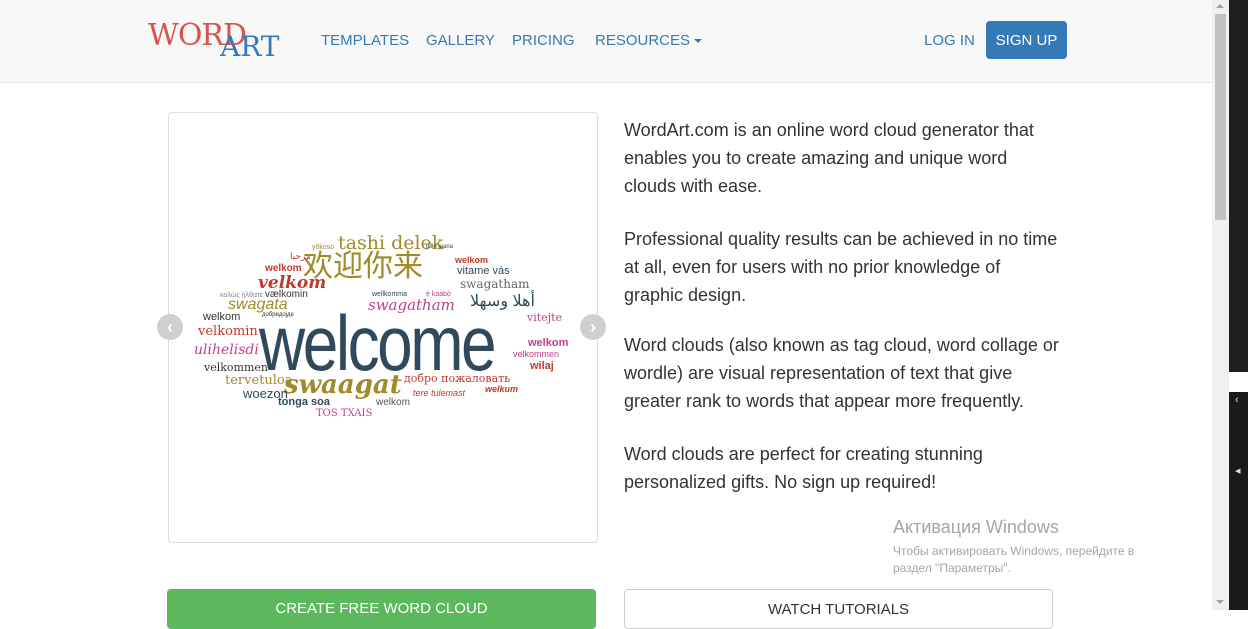 The image size is (1248, 629). What do you see at coordinates (1220, 305) in the screenshot?
I see `page-scrollbar` at bounding box center [1220, 305].